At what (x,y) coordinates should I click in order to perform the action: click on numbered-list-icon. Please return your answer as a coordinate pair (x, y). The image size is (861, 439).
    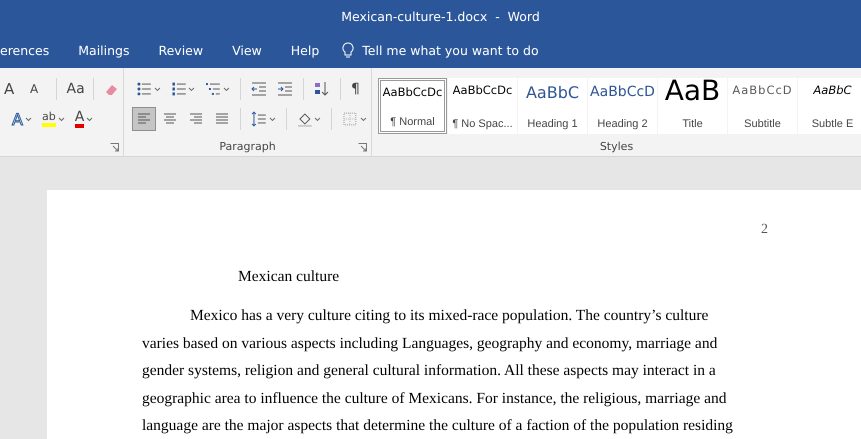
    Looking at the image, I should click on (178, 89).